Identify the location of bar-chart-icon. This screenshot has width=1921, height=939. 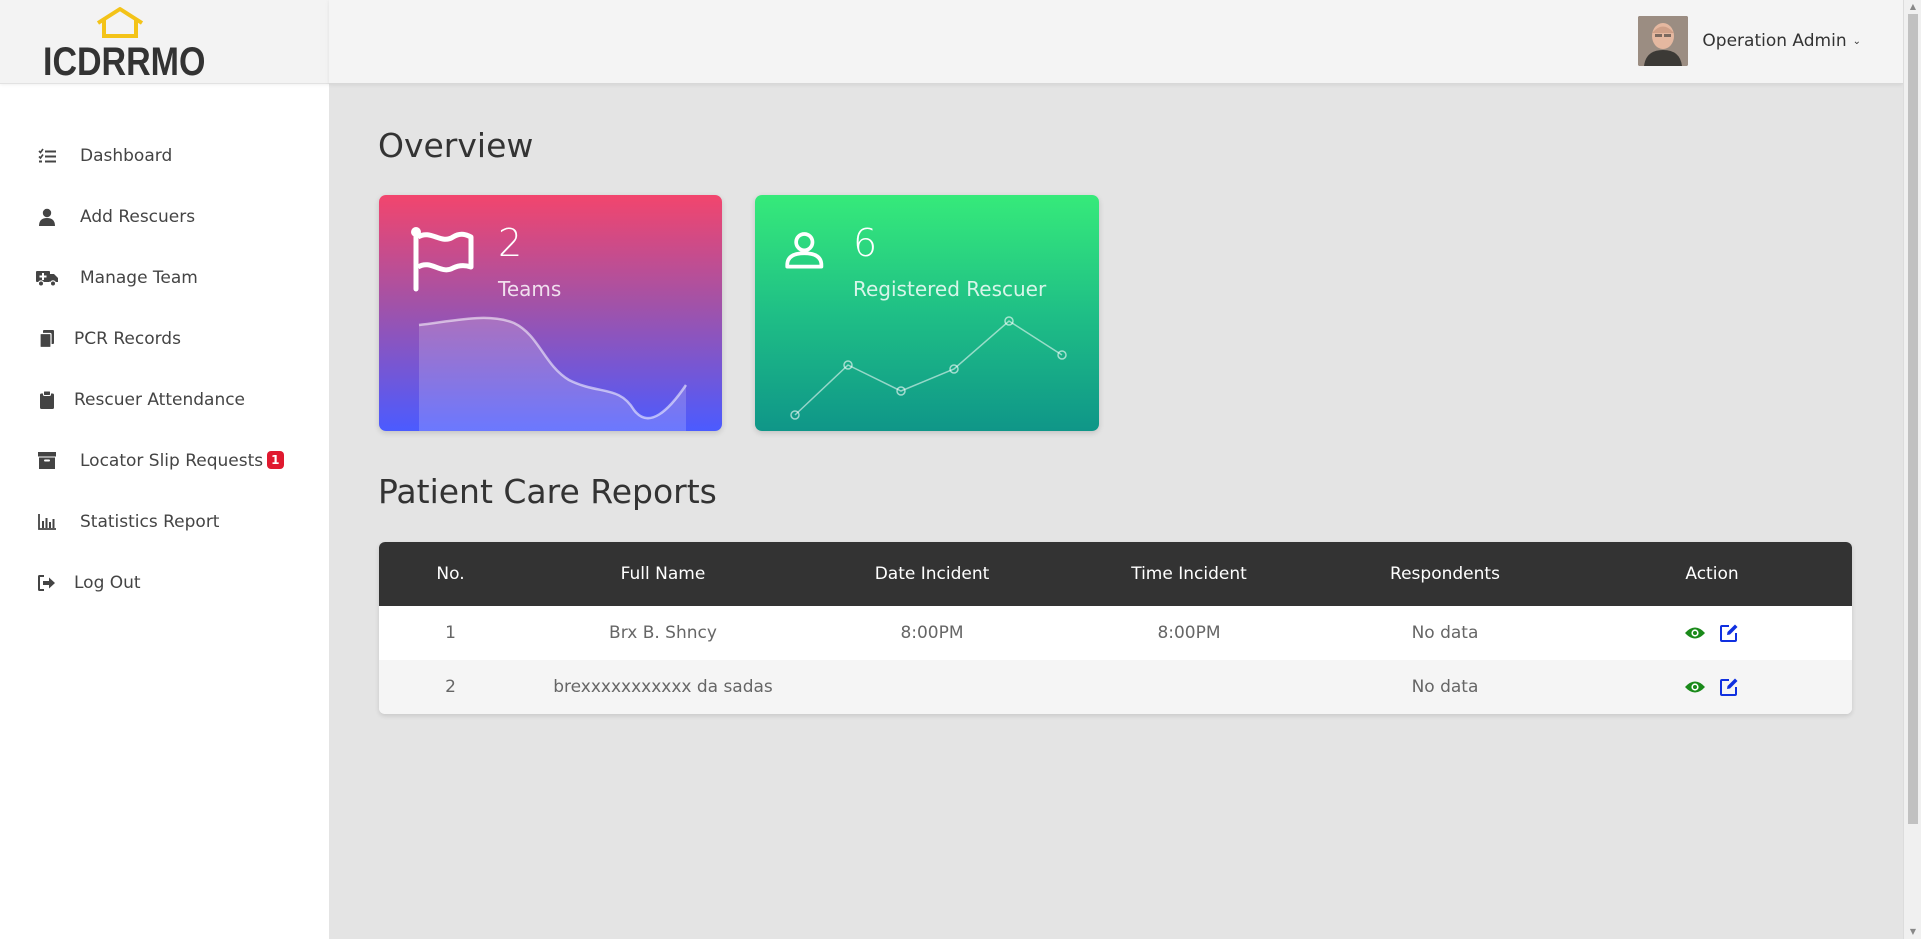
(47, 522).